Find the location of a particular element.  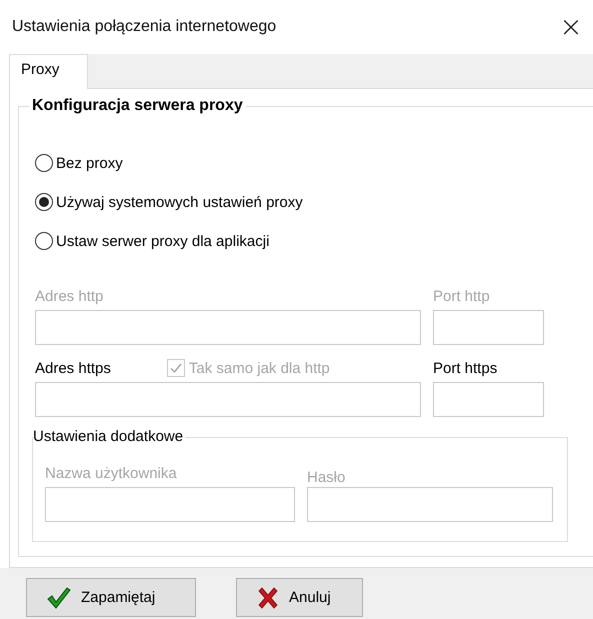

radio-label: Ustaw serwer proxy dla aplikacji is located at coordinates (163, 241).